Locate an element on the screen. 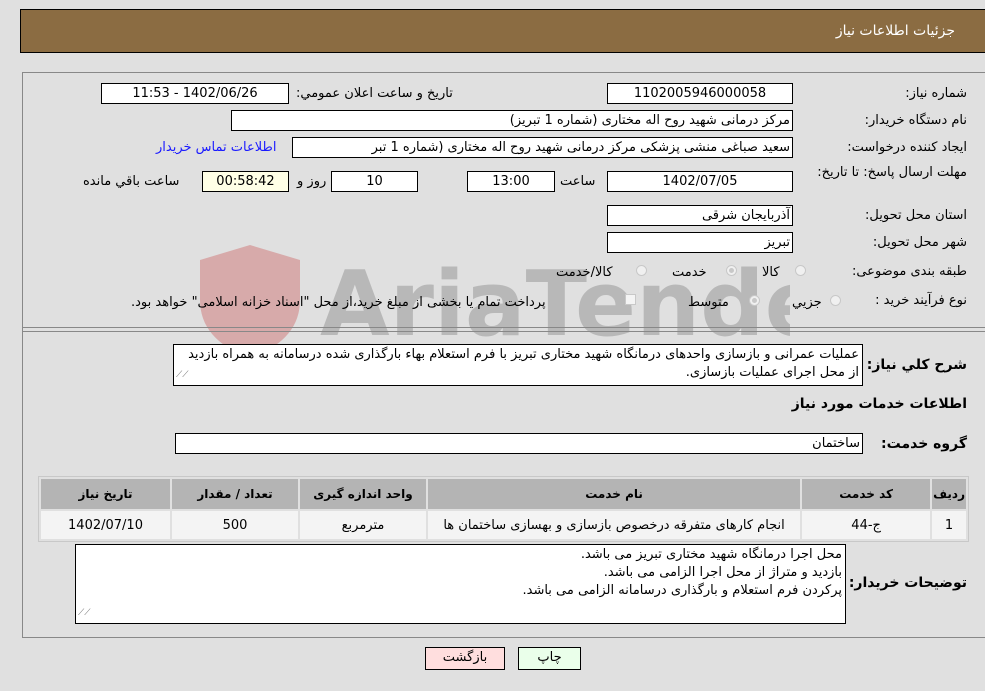 This screenshot has width=985, height=691. buyer-contact-link: اطلاعات تماس خریدار is located at coordinates (216, 147).